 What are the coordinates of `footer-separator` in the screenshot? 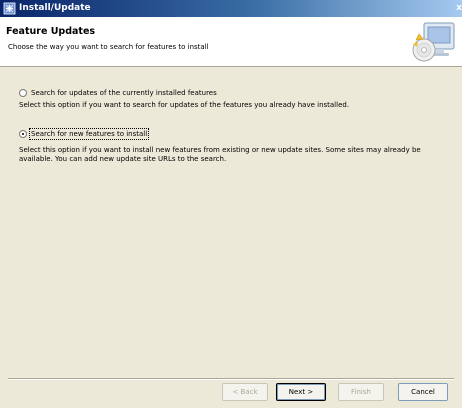 It's located at (231, 379).